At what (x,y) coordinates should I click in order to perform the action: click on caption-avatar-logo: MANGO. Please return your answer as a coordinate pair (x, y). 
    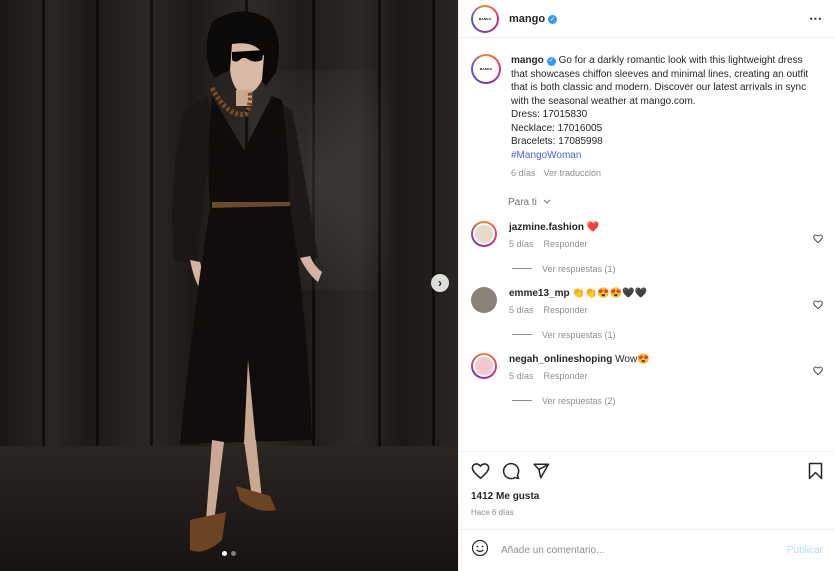
    Looking at the image, I should click on (486, 69).